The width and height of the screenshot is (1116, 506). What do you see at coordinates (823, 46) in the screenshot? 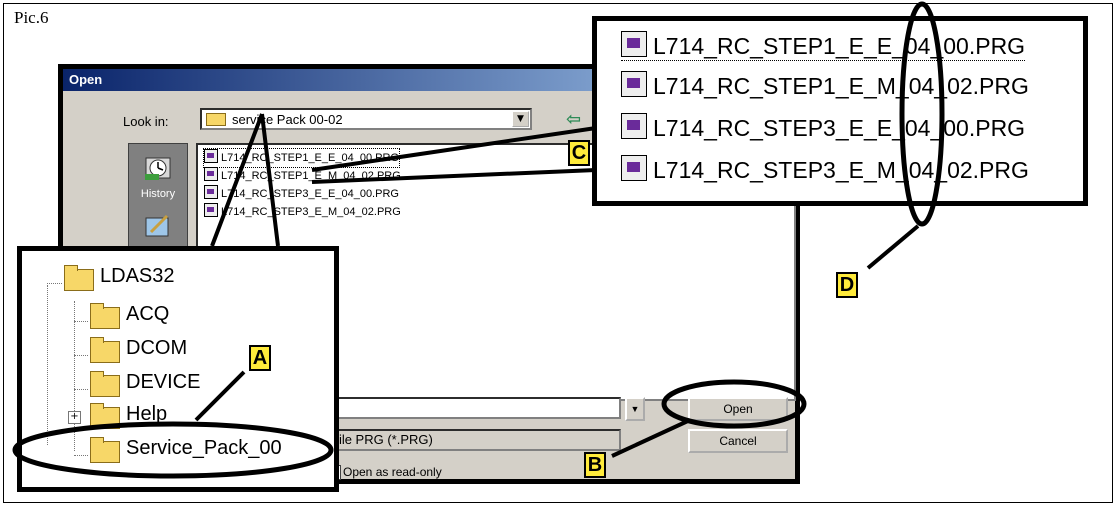
I see `zoom-file-item: L714_RC_STEP1_E_E_04_00.PRG` at bounding box center [823, 46].